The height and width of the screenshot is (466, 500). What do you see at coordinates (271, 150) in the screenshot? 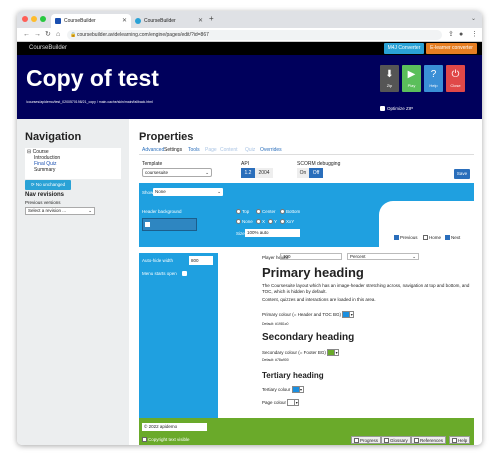
I see `tab-overrides: Overrides` at bounding box center [271, 150].